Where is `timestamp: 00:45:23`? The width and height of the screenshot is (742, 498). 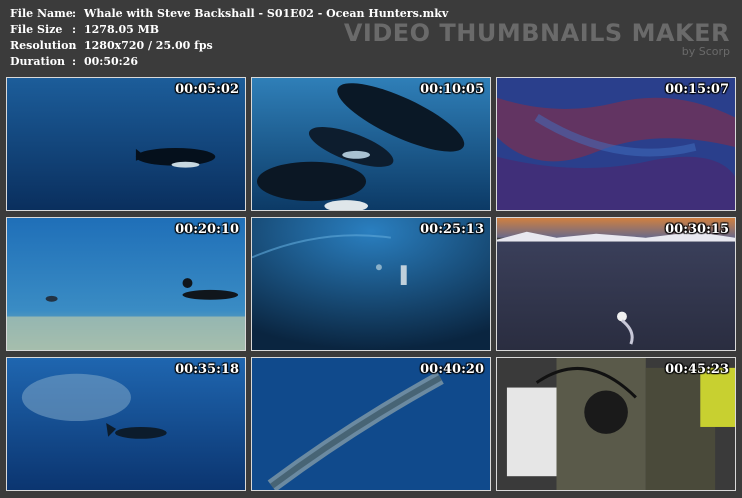
timestamp: 00:45:23 is located at coordinates (697, 369).